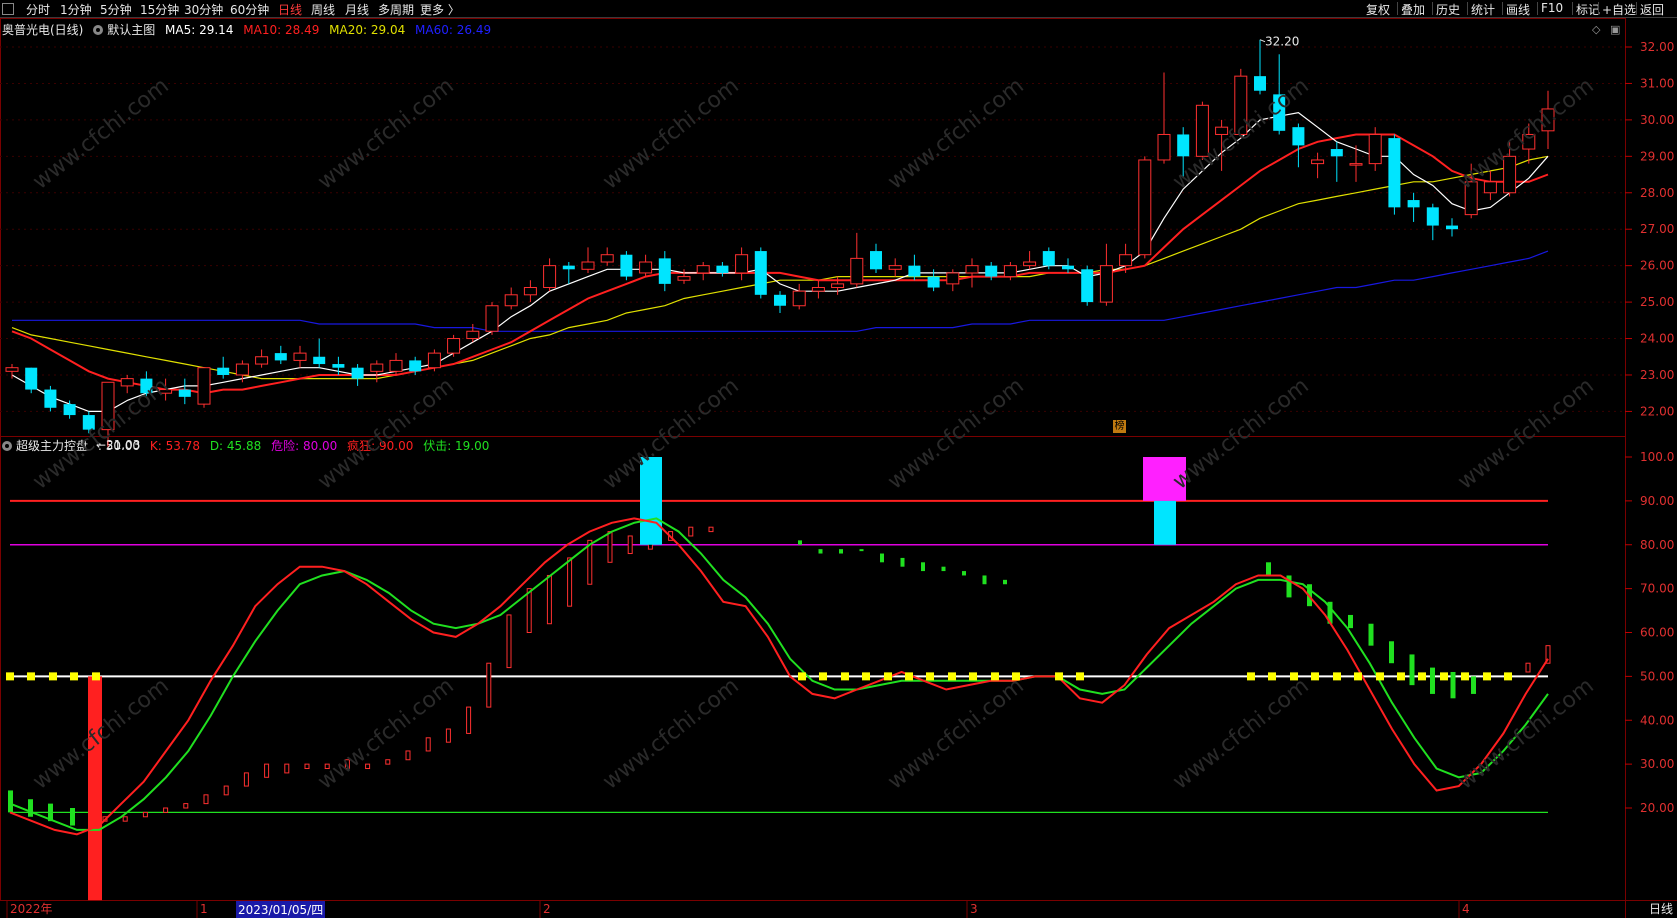  I want to click on buy-signal-bar, so click(1165, 522).